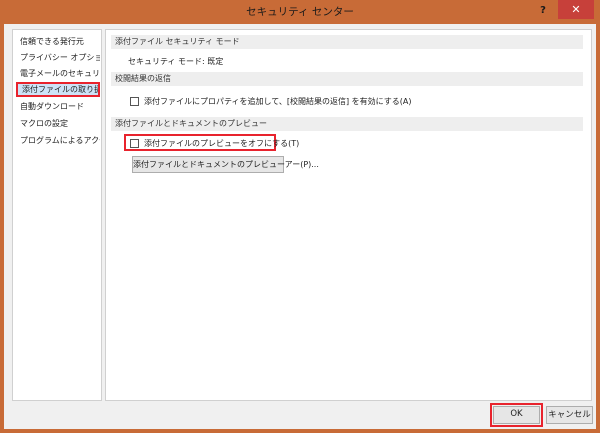 Image resolution: width=600 pixels, height=433 pixels. What do you see at coordinates (569, 415) in the screenshot?
I see `cancel-button: キャンセル` at bounding box center [569, 415].